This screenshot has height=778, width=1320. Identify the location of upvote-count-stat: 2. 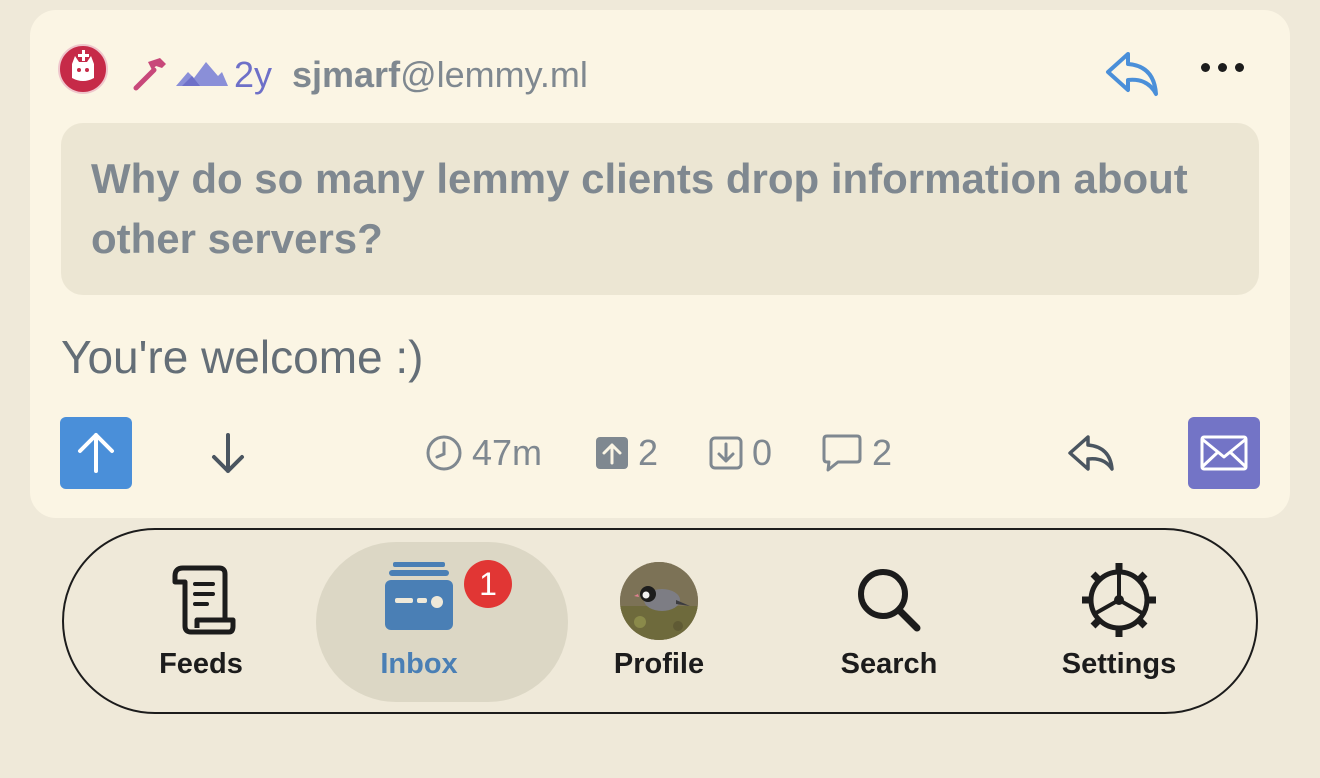
(626, 453).